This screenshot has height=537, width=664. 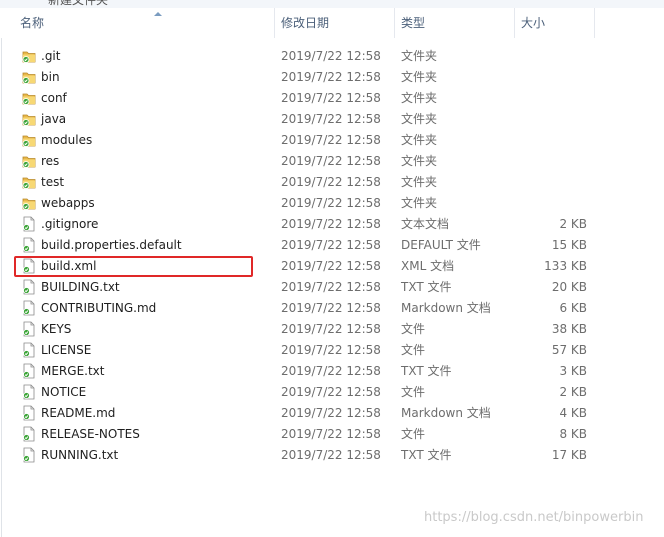 What do you see at coordinates (78, 3) in the screenshot?
I see `window-title: 新建文件夹` at bounding box center [78, 3].